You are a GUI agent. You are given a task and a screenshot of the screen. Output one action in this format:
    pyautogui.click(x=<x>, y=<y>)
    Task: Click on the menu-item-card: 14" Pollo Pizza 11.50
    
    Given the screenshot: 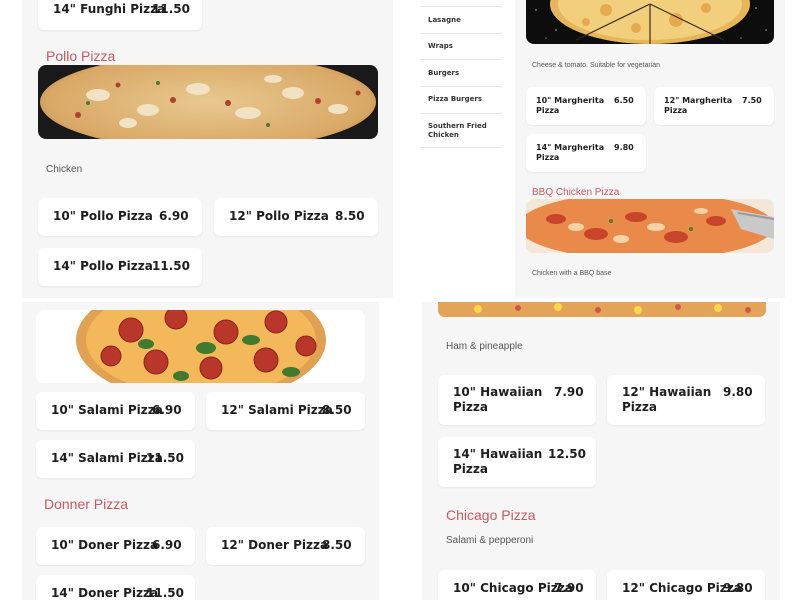 What is the action you would take?
    pyautogui.click(x=120, y=267)
    